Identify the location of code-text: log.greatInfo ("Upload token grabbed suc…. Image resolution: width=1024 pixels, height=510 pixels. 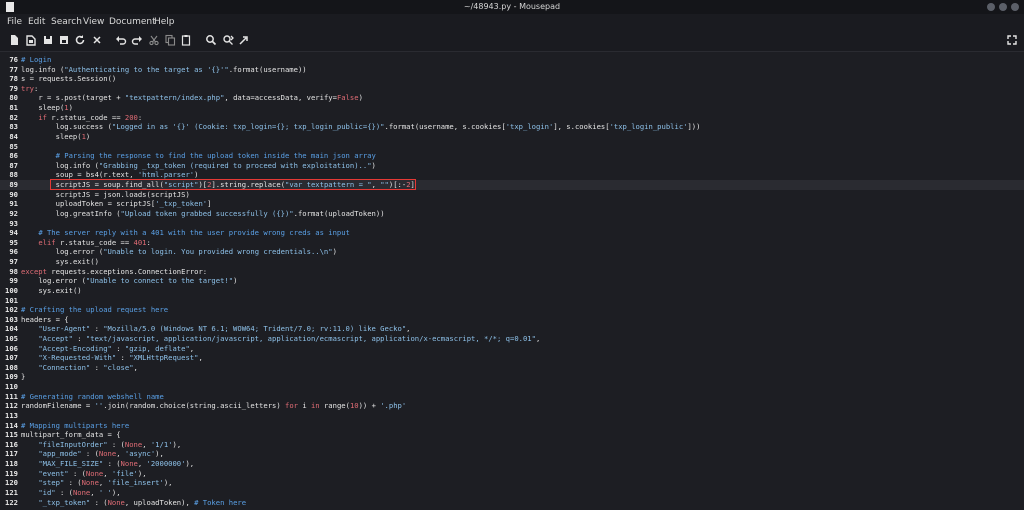
(203, 214).